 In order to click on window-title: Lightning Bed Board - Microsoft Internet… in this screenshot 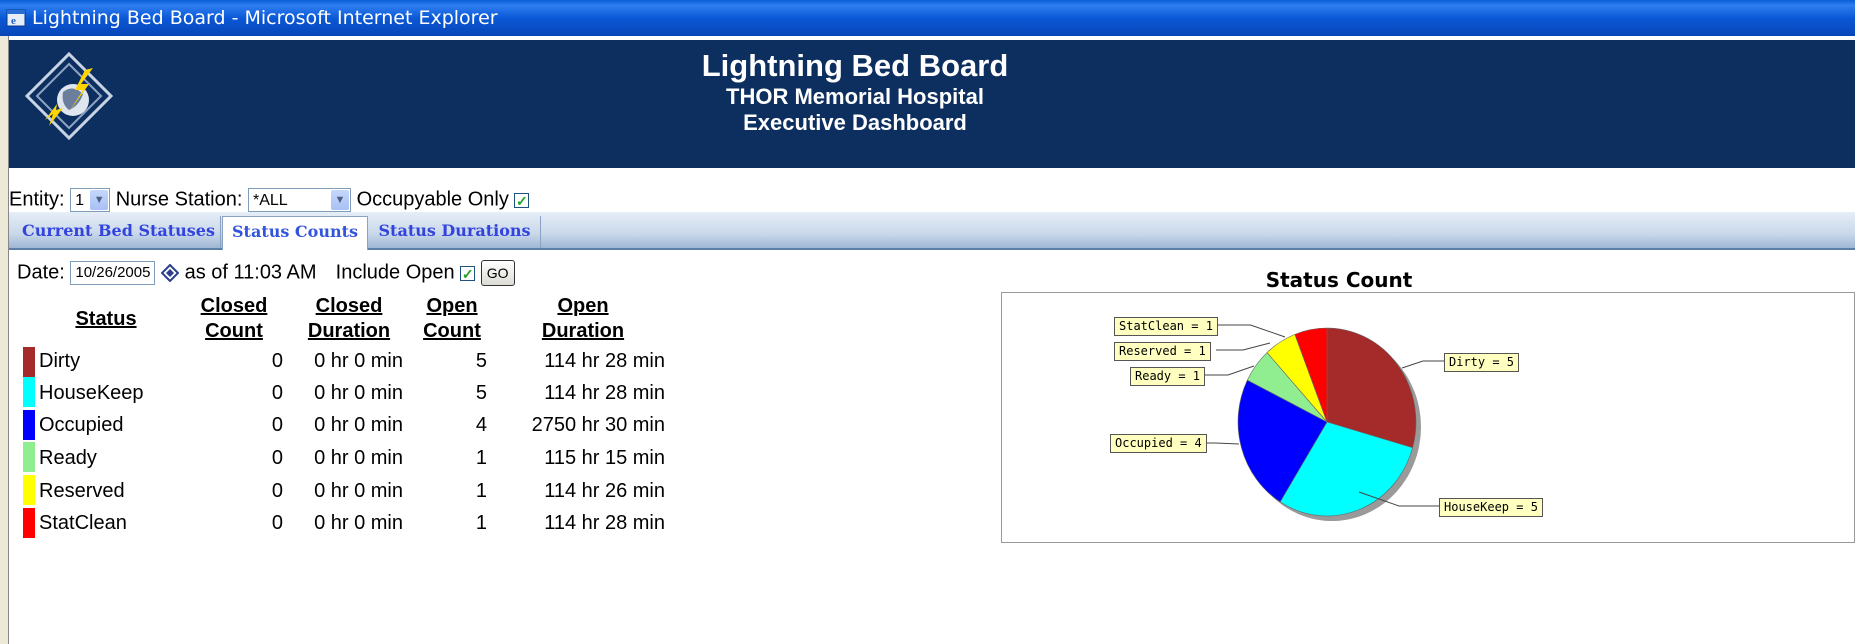, I will do `click(265, 18)`.